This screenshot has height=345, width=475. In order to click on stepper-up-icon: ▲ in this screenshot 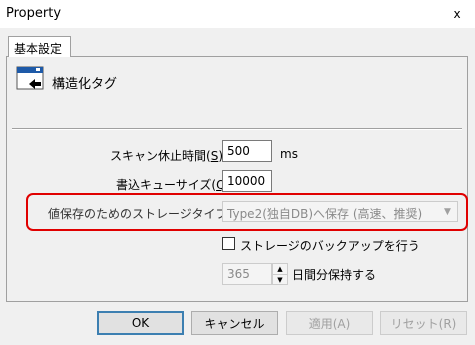, I will do `click(280, 269)`.